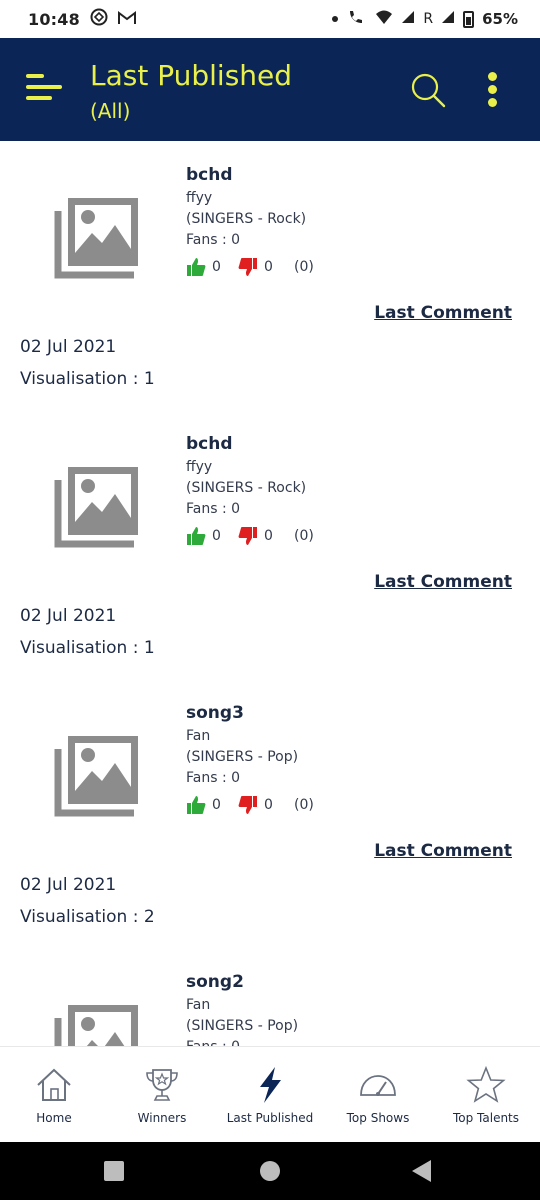 This screenshot has width=540, height=1200. I want to click on vpn-icon, so click(99, 19).